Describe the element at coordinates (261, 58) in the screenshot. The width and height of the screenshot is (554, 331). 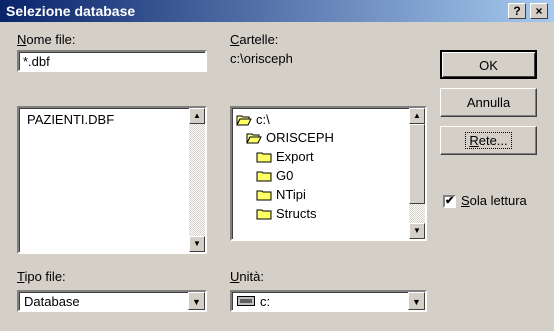
I see `current-path: c:\orisceph` at that location.